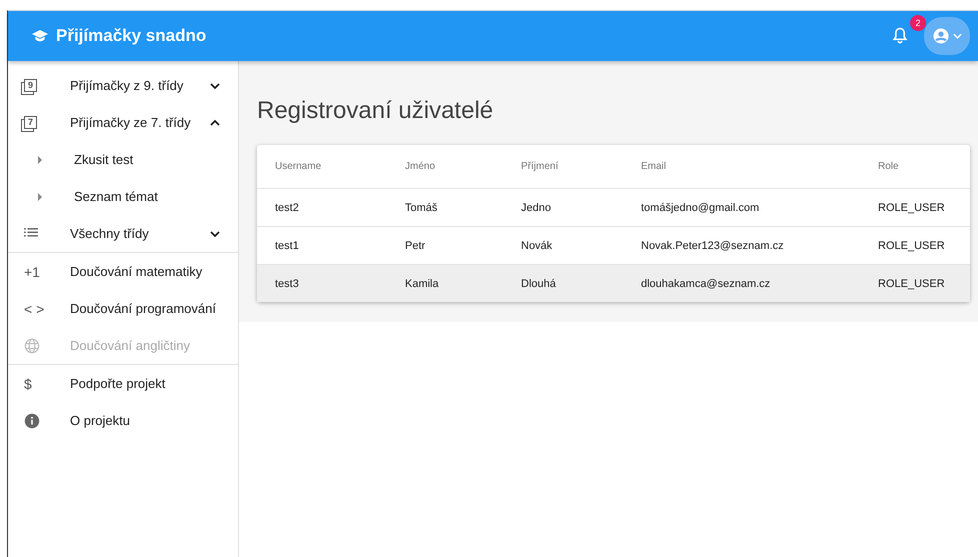 This screenshot has width=978, height=557. What do you see at coordinates (287, 284) in the screenshot?
I see `table-cell-text: test3` at bounding box center [287, 284].